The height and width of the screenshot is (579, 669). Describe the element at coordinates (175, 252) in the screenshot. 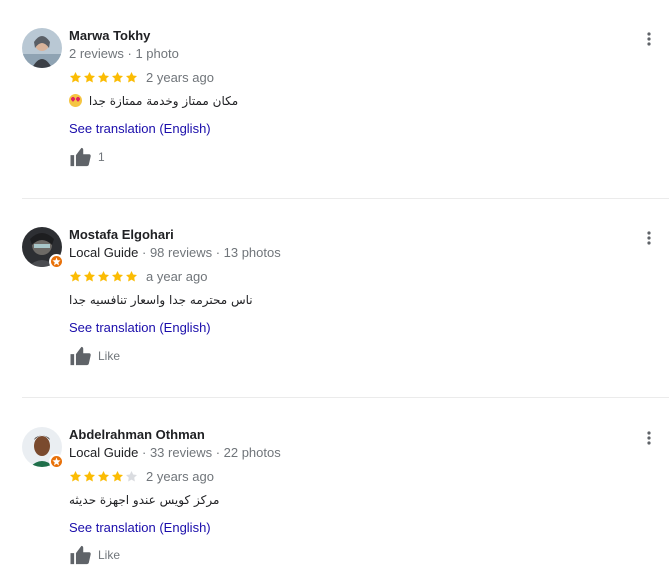

I see `reviewer-meta: Local Guide · 98 reviews · 13 photos` at that location.